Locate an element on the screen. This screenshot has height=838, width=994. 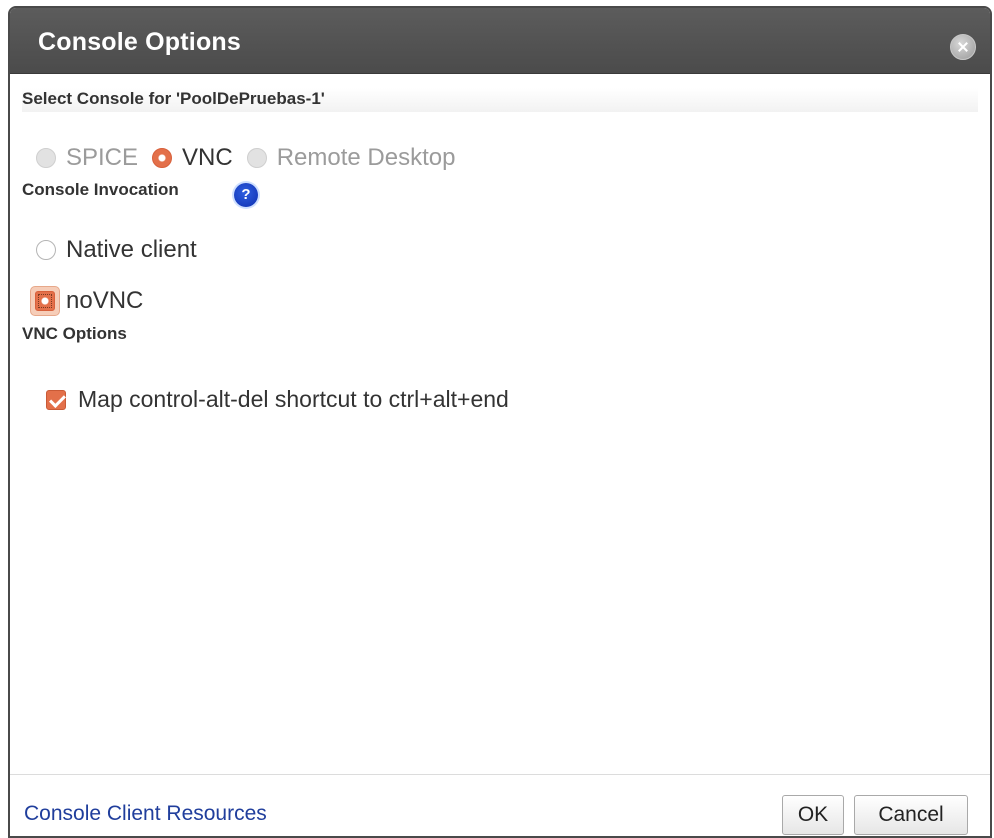
novnc-focus-ring is located at coordinates (45, 301).